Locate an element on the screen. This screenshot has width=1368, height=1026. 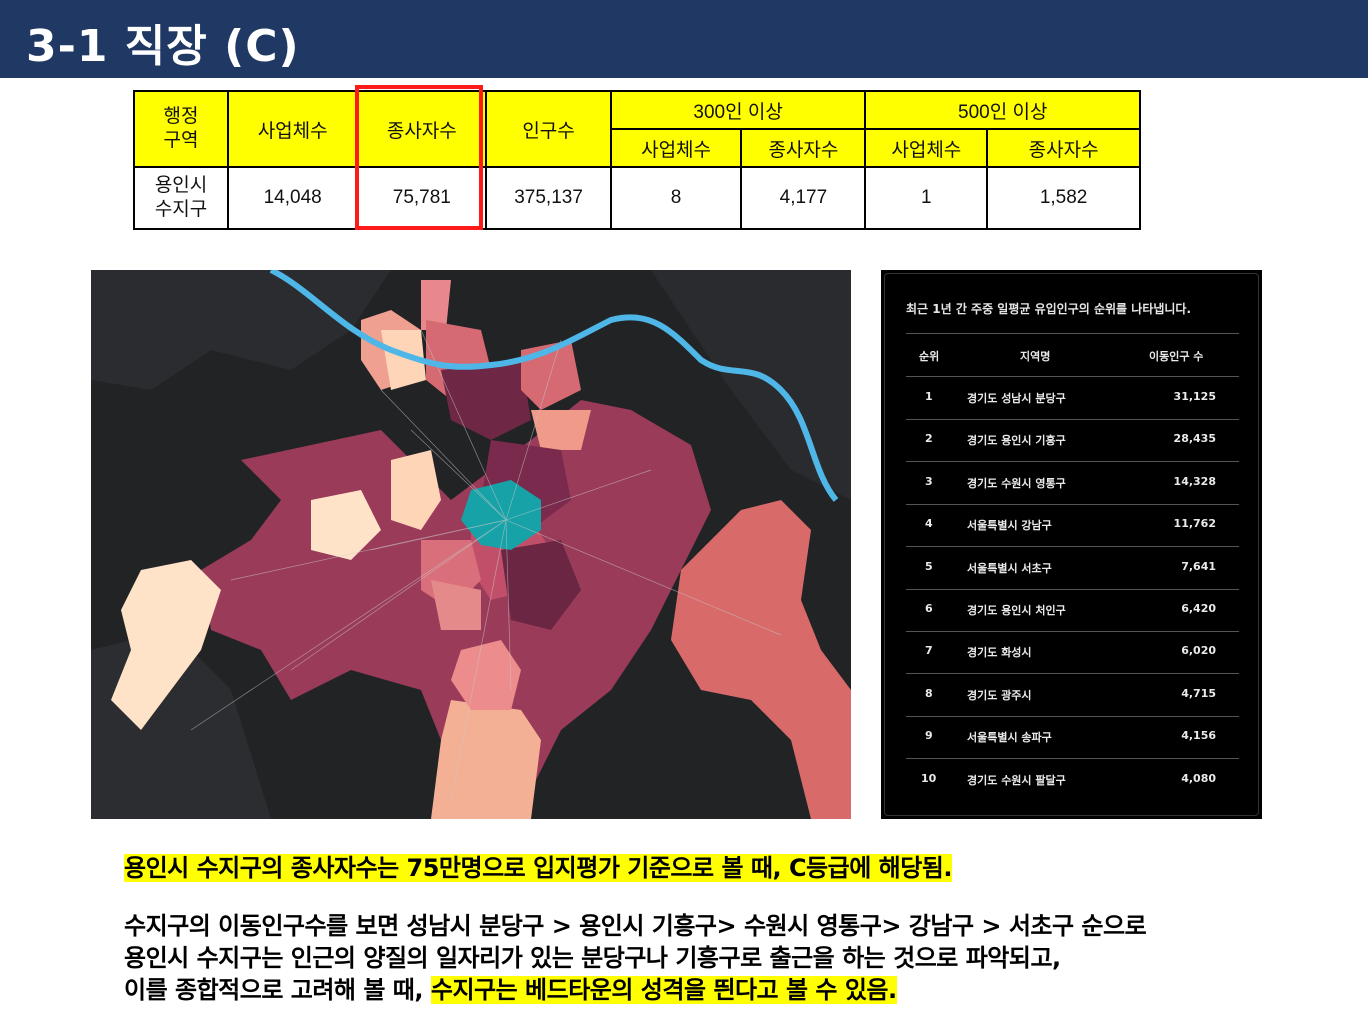
cell-500-employees: 1,582 is located at coordinates (1063, 198).